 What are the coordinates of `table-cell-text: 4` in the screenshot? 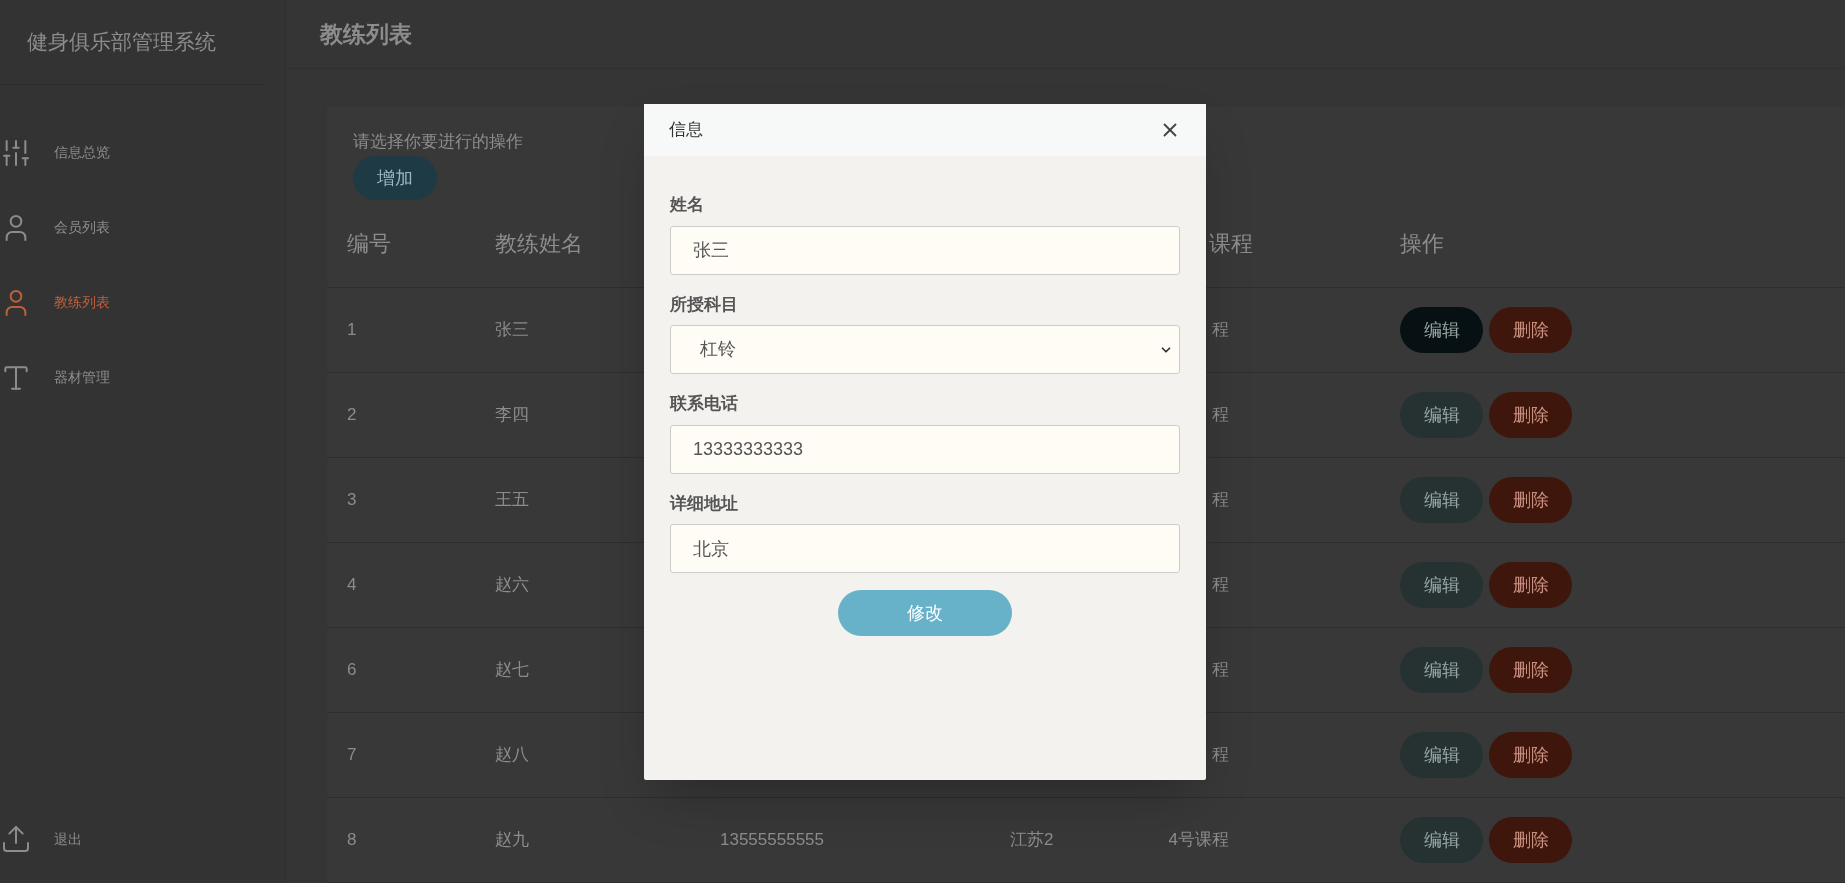 It's located at (352, 585).